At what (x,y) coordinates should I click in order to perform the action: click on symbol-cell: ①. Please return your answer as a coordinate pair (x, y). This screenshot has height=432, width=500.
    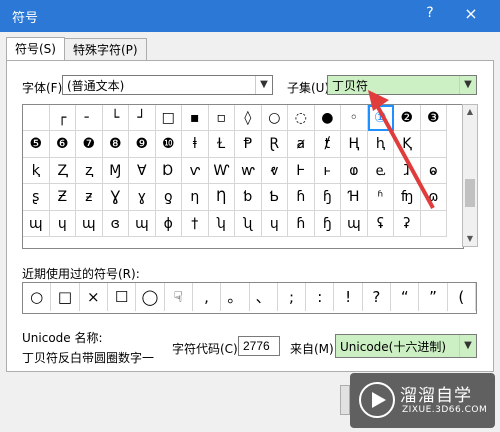
    Looking at the image, I should click on (381, 118).